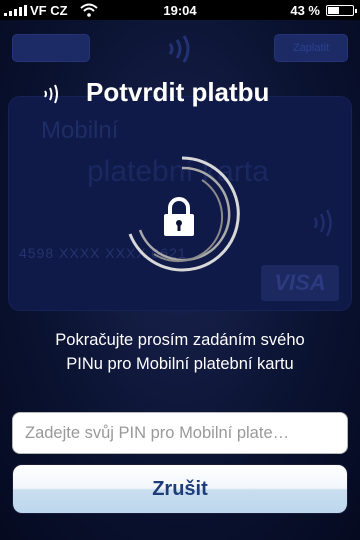 This screenshot has height=540, width=360. What do you see at coordinates (51, 48) in the screenshot?
I see `back-button` at bounding box center [51, 48].